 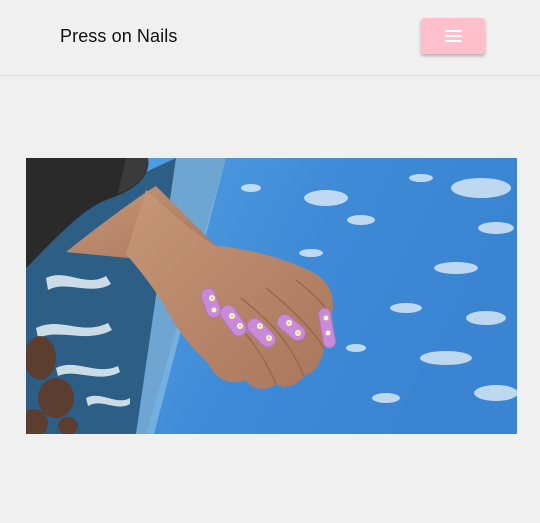 I want to click on brand-link: Press on Nails, so click(x=118, y=36).